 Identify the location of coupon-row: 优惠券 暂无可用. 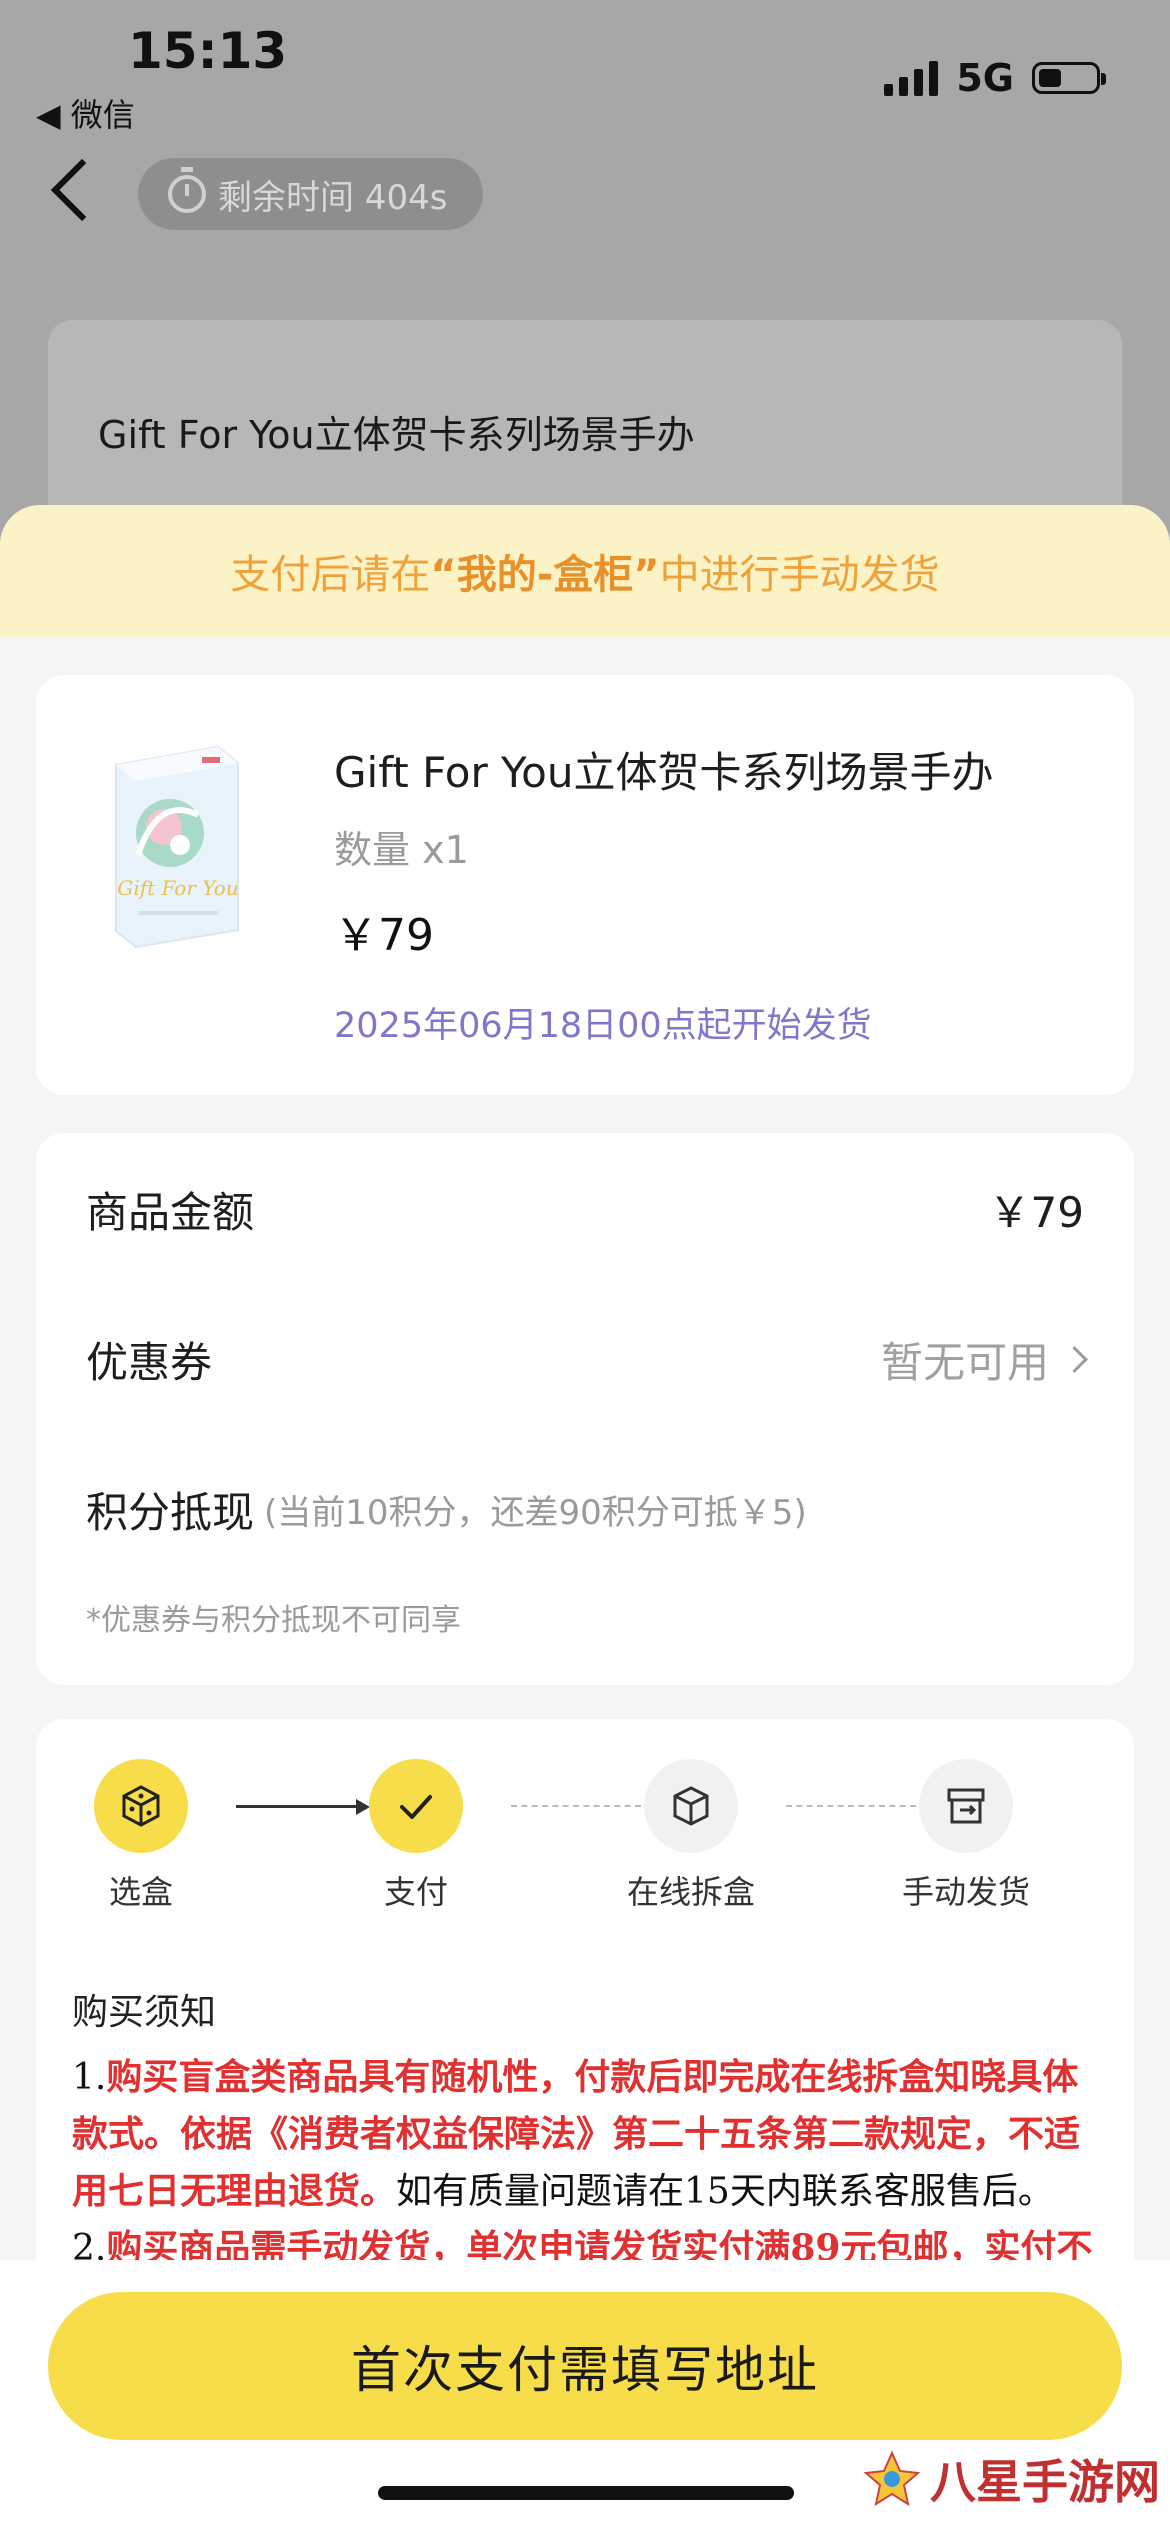
(587, 1359).